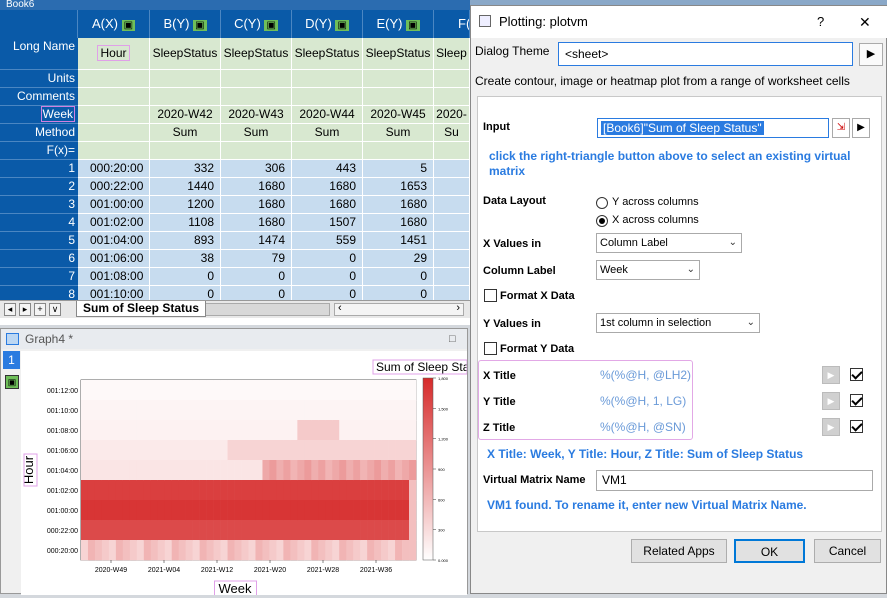 Image resolution: width=887 pixels, height=598 pixels. Describe the element at coordinates (327, 115) in the screenshot. I see `week-cell: 2020-W44` at that location.